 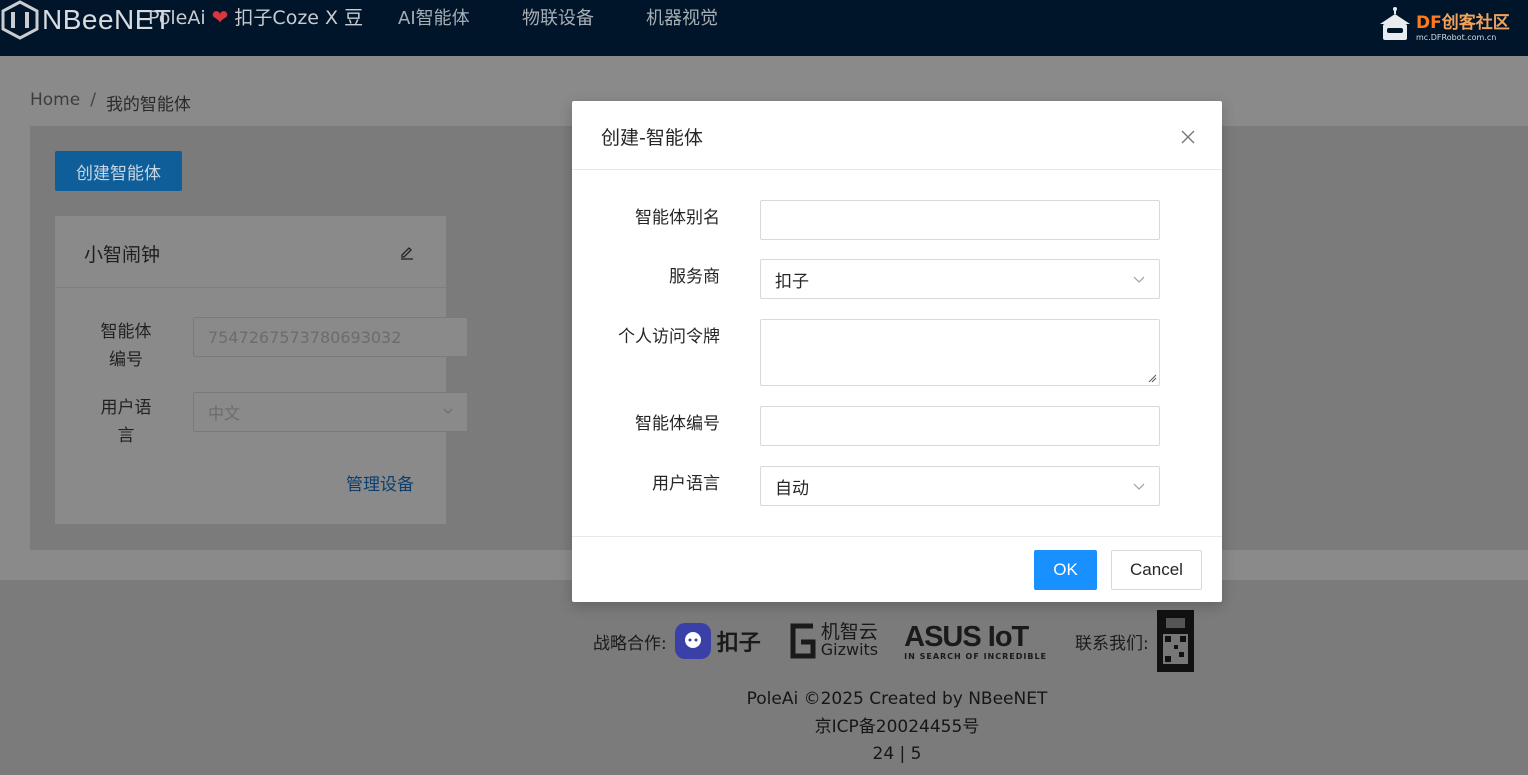 I want to click on site-logo: NBeeNET, so click(x=86, y=20).